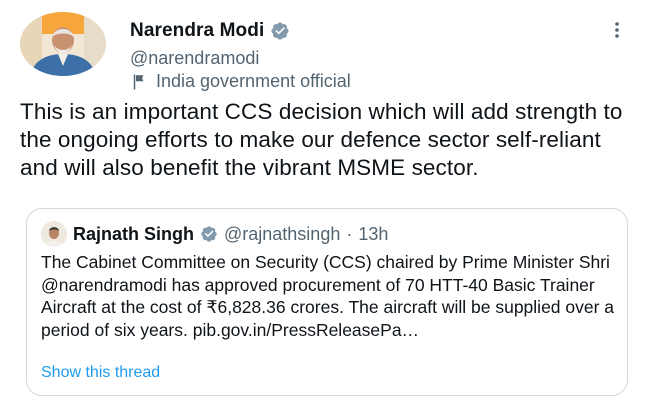 This screenshot has width=650, height=400. I want to click on government-label-text: India government official, so click(253, 81).